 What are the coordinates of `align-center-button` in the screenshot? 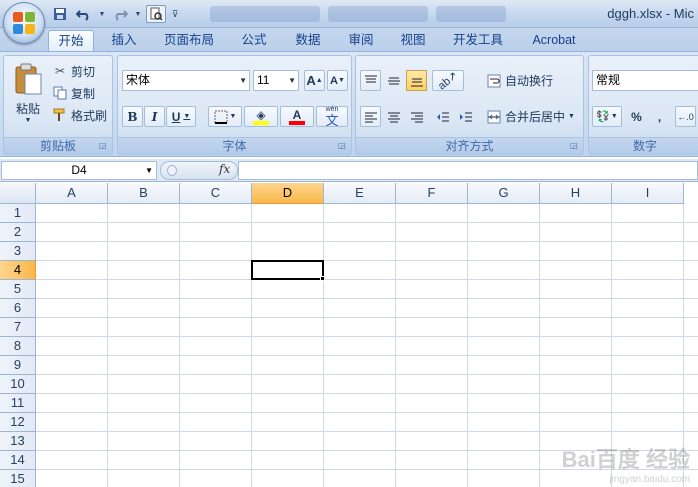 It's located at (393, 116).